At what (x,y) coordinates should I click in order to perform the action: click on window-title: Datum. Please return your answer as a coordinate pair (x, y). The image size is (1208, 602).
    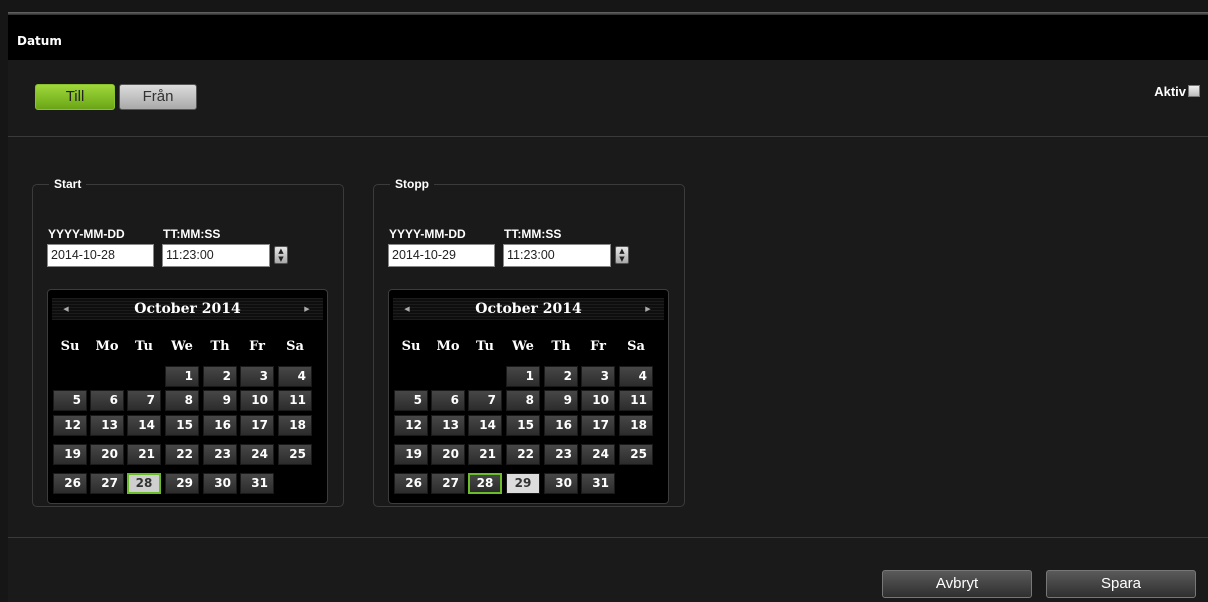
    Looking at the image, I should click on (39, 41).